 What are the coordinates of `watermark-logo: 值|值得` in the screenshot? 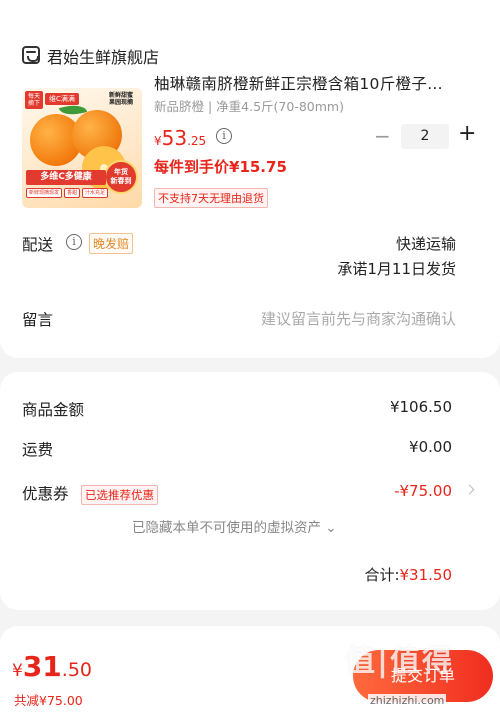 It's located at (399, 661).